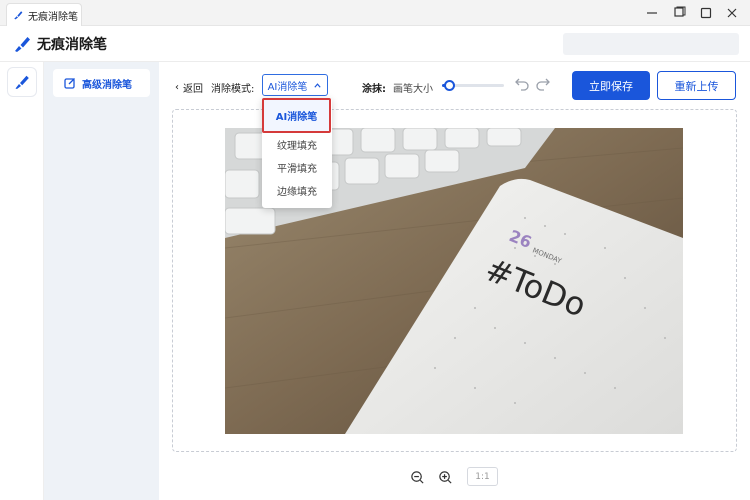 This screenshot has width=750, height=500. I want to click on mode-label: 消除模式:, so click(233, 89).